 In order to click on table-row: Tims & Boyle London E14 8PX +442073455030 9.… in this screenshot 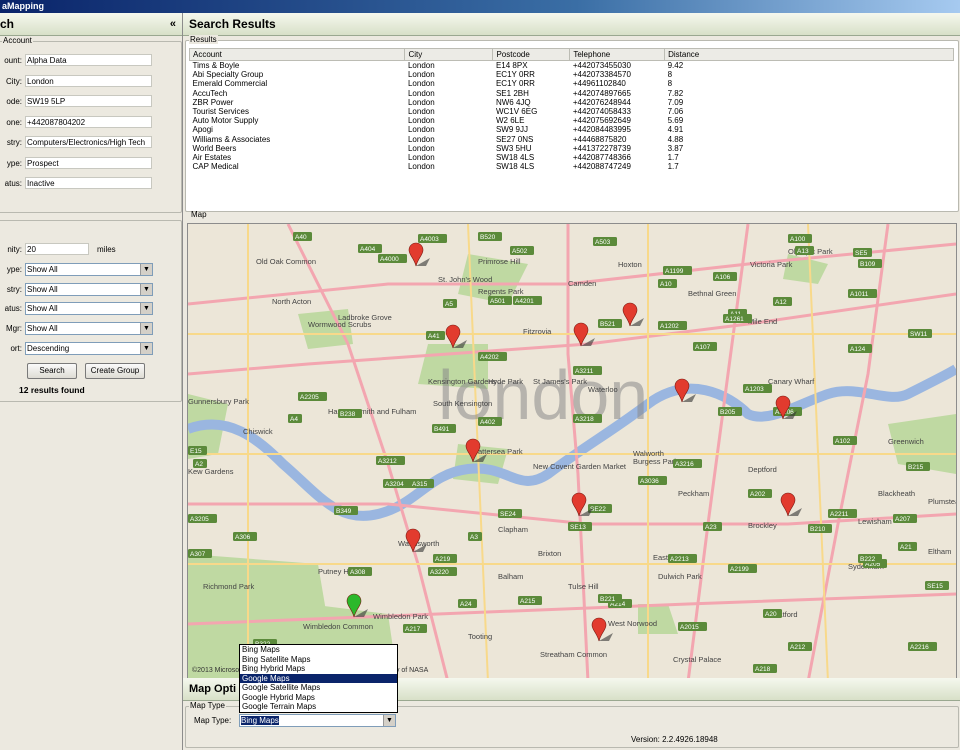, I will do `click(572, 66)`.